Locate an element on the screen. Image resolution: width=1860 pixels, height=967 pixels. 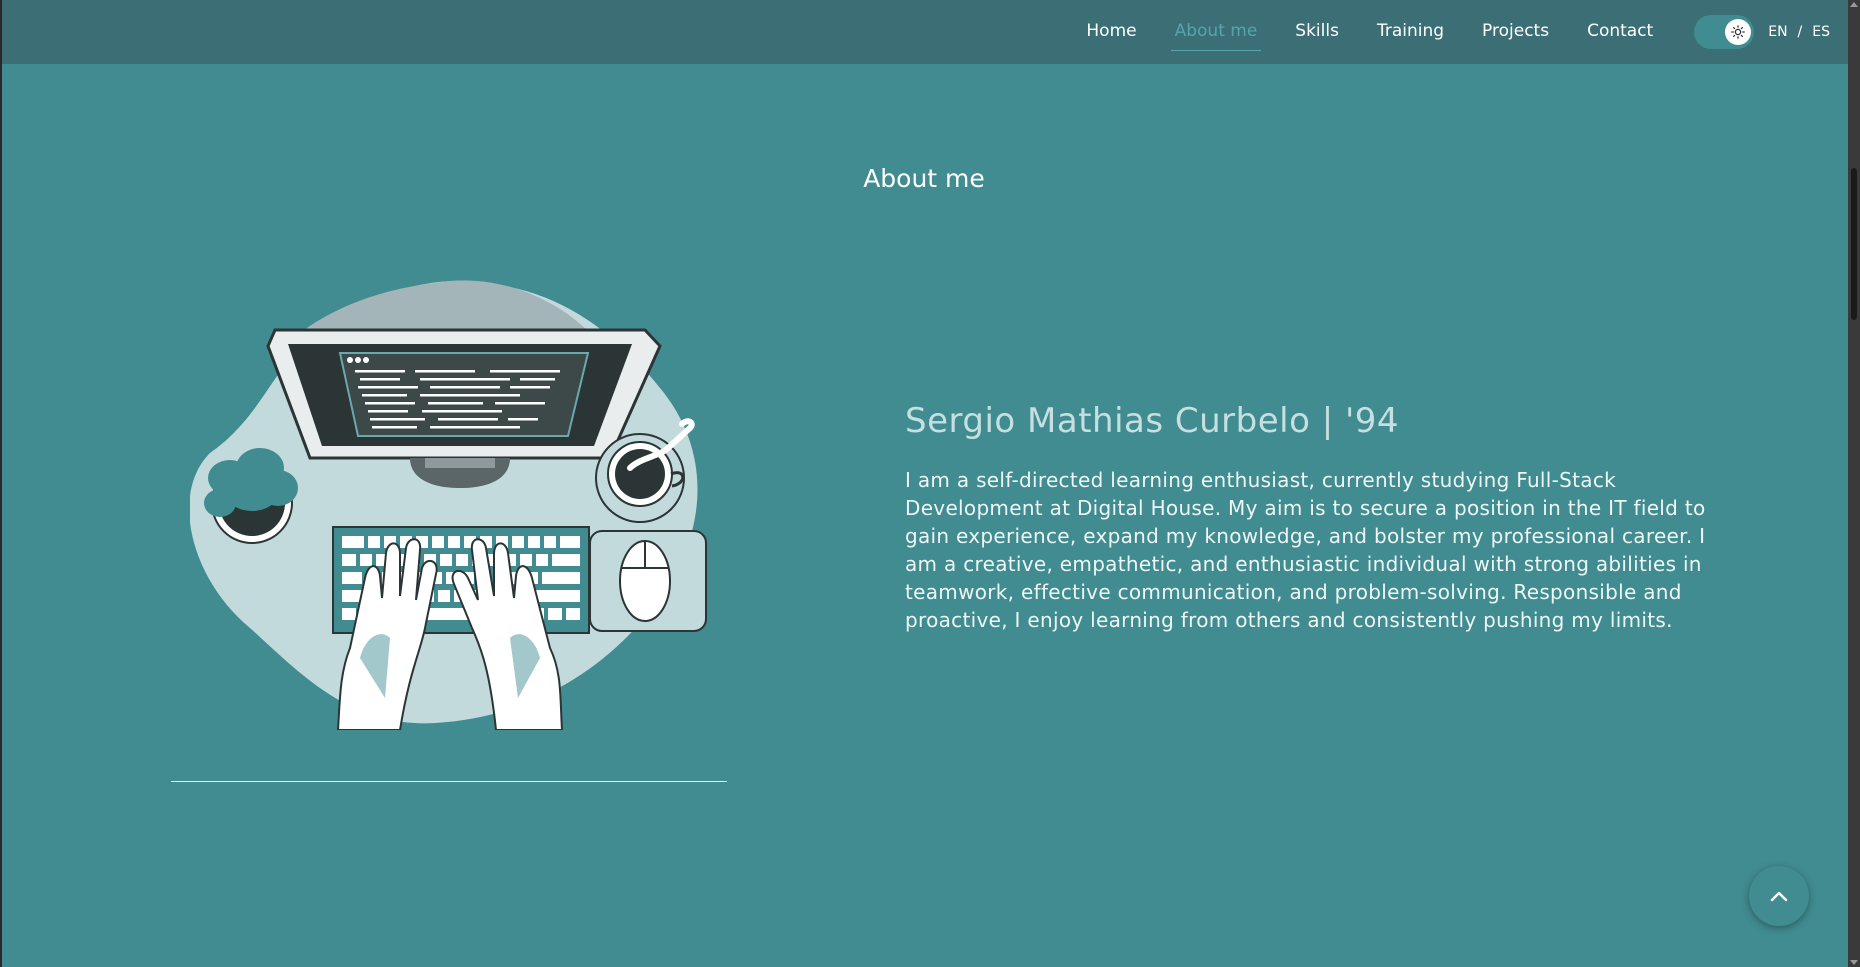
toggle-knob is located at coordinates (1738, 32).